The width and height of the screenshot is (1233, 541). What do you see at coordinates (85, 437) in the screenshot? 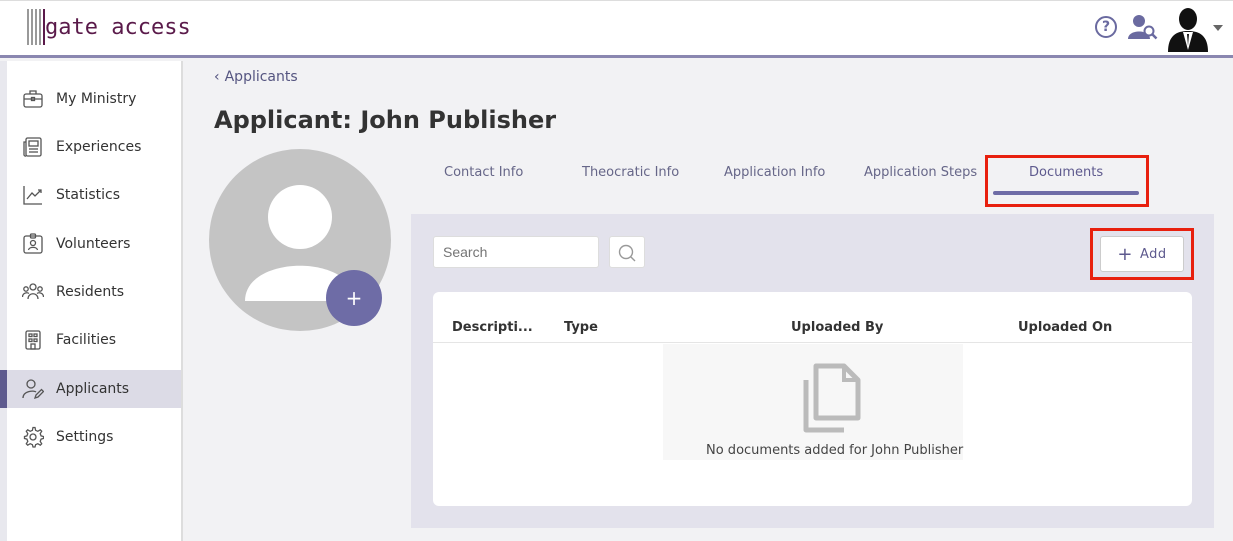
I see `sidebar-item-label: Settings` at bounding box center [85, 437].